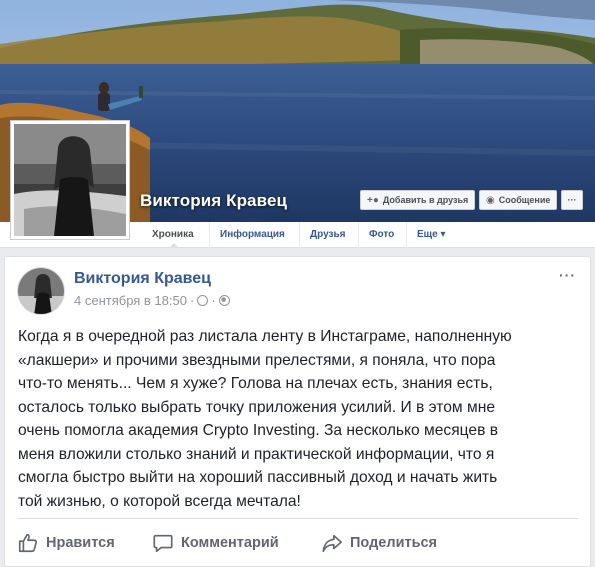  What do you see at coordinates (173, 235) in the screenshot?
I see `tab-timeline: Хроника` at bounding box center [173, 235].